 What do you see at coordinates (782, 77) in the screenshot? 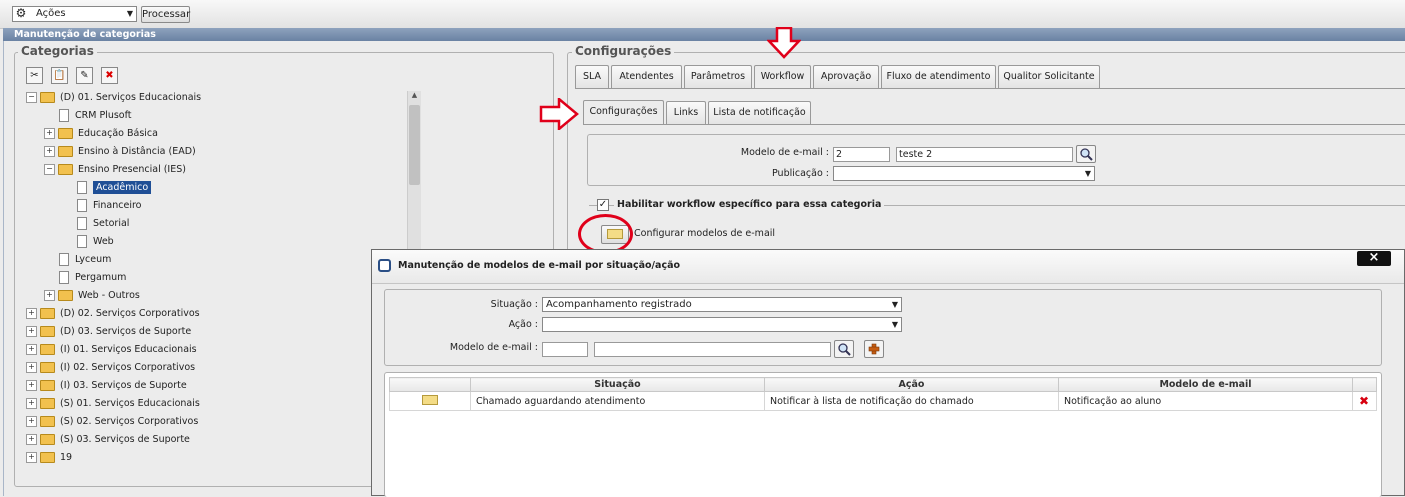
I see `tab-workflow: Workflow` at bounding box center [782, 77].